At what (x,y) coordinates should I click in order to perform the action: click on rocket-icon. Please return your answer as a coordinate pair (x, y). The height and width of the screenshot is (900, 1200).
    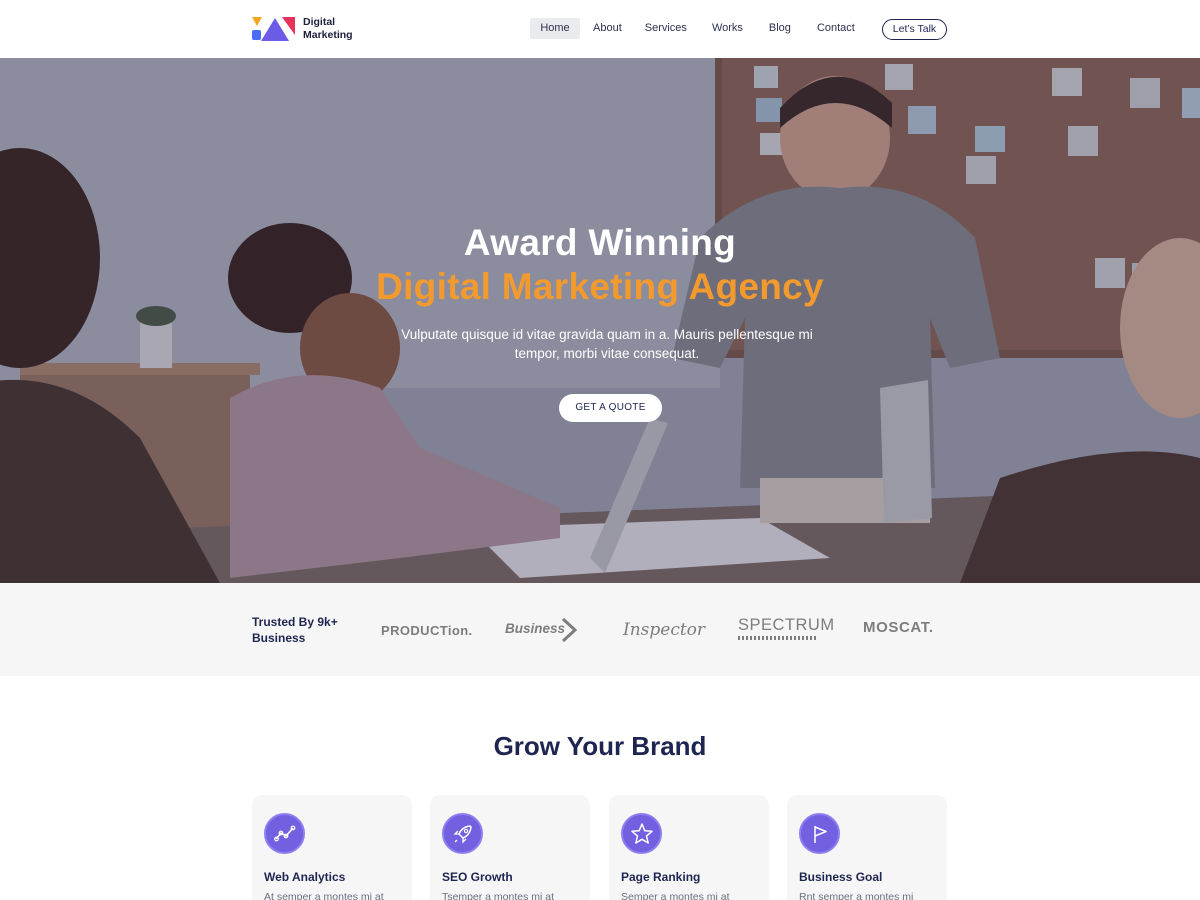
    Looking at the image, I should click on (462, 833).